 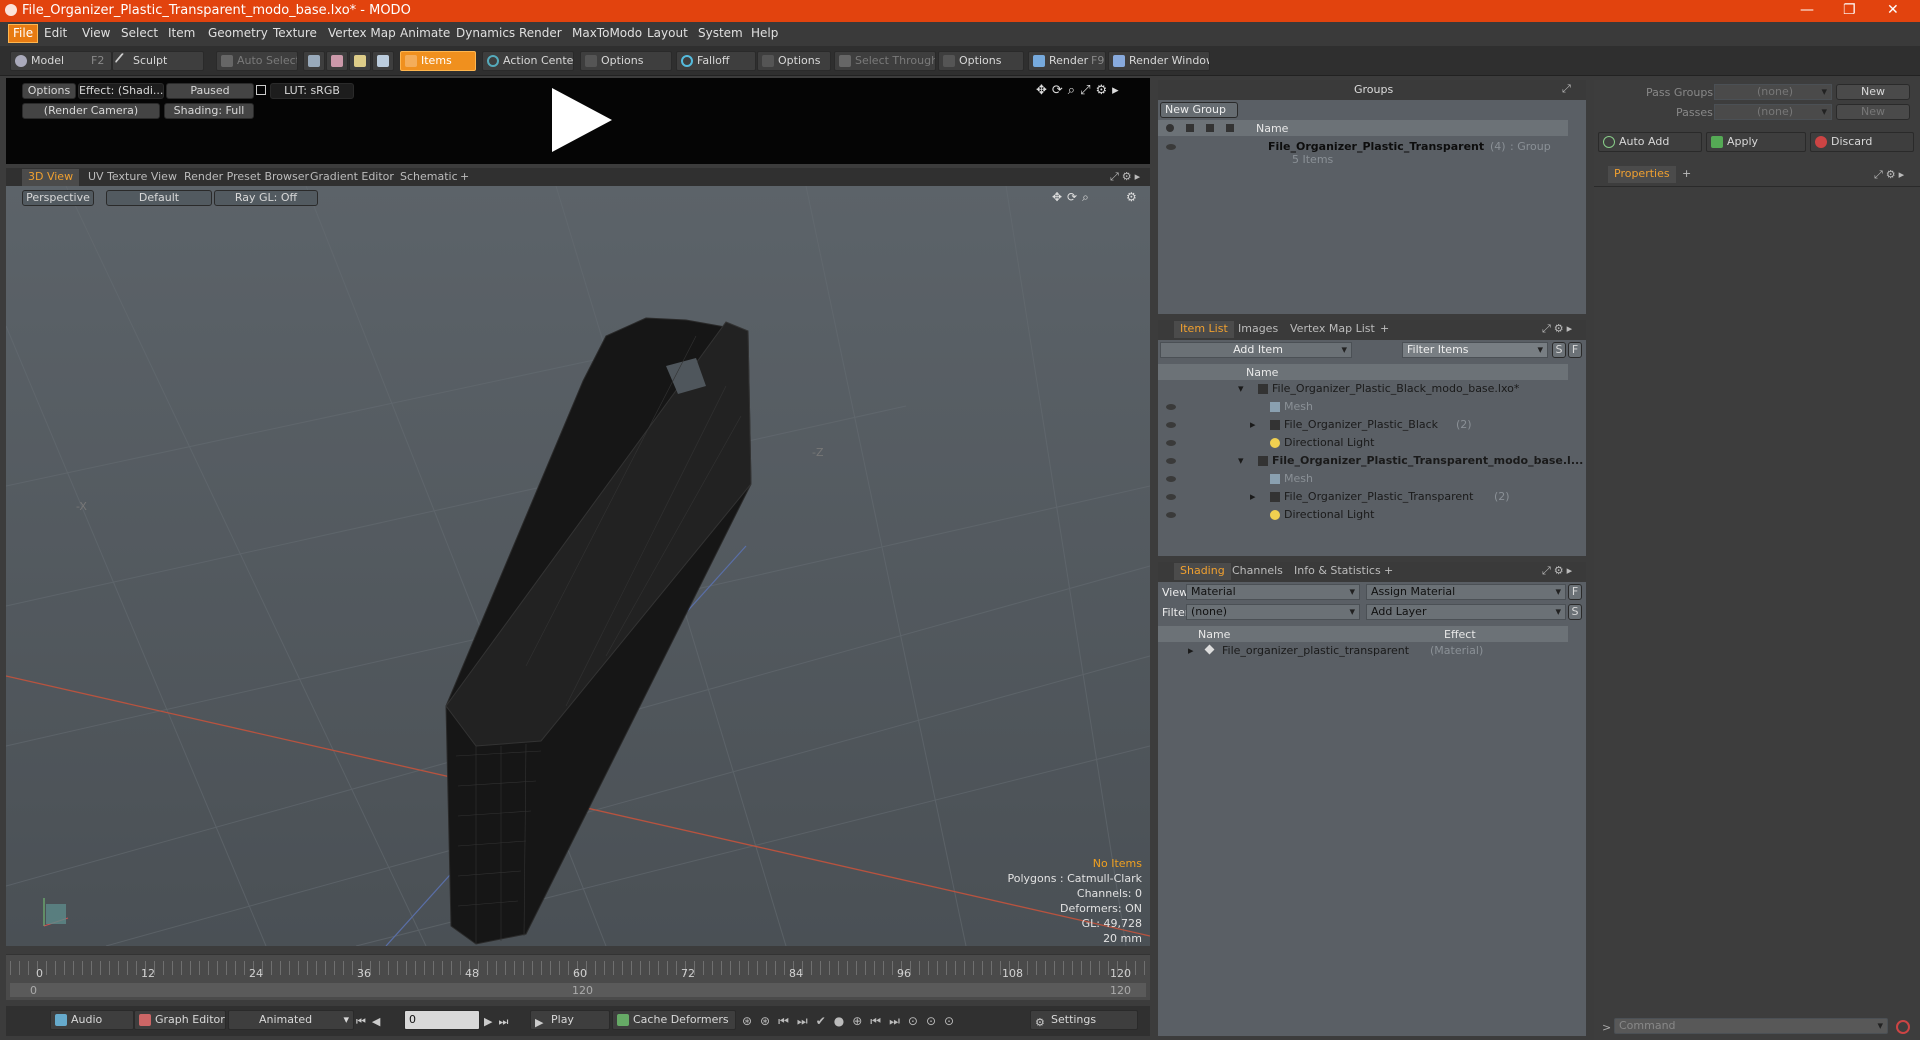 I want to click on menu-edit: Edit, so click(x=55, y=33).